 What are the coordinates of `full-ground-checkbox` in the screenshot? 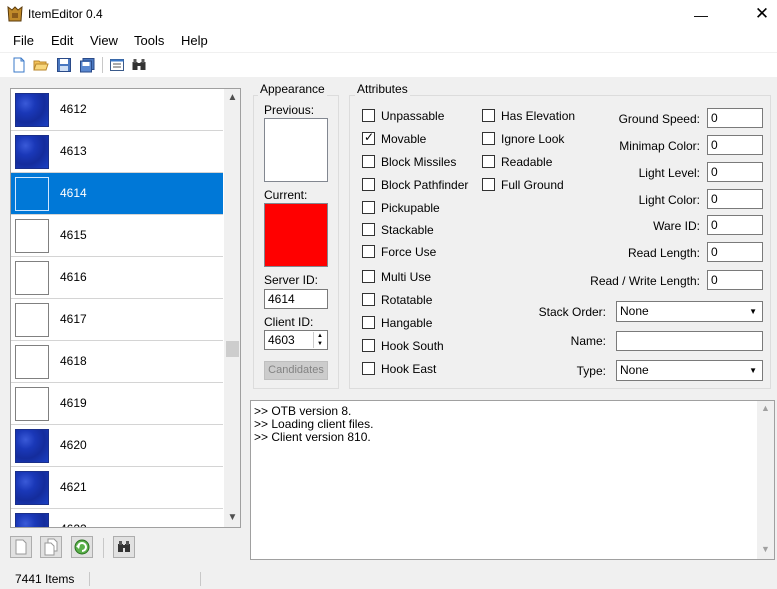 It's located at (488, 184).